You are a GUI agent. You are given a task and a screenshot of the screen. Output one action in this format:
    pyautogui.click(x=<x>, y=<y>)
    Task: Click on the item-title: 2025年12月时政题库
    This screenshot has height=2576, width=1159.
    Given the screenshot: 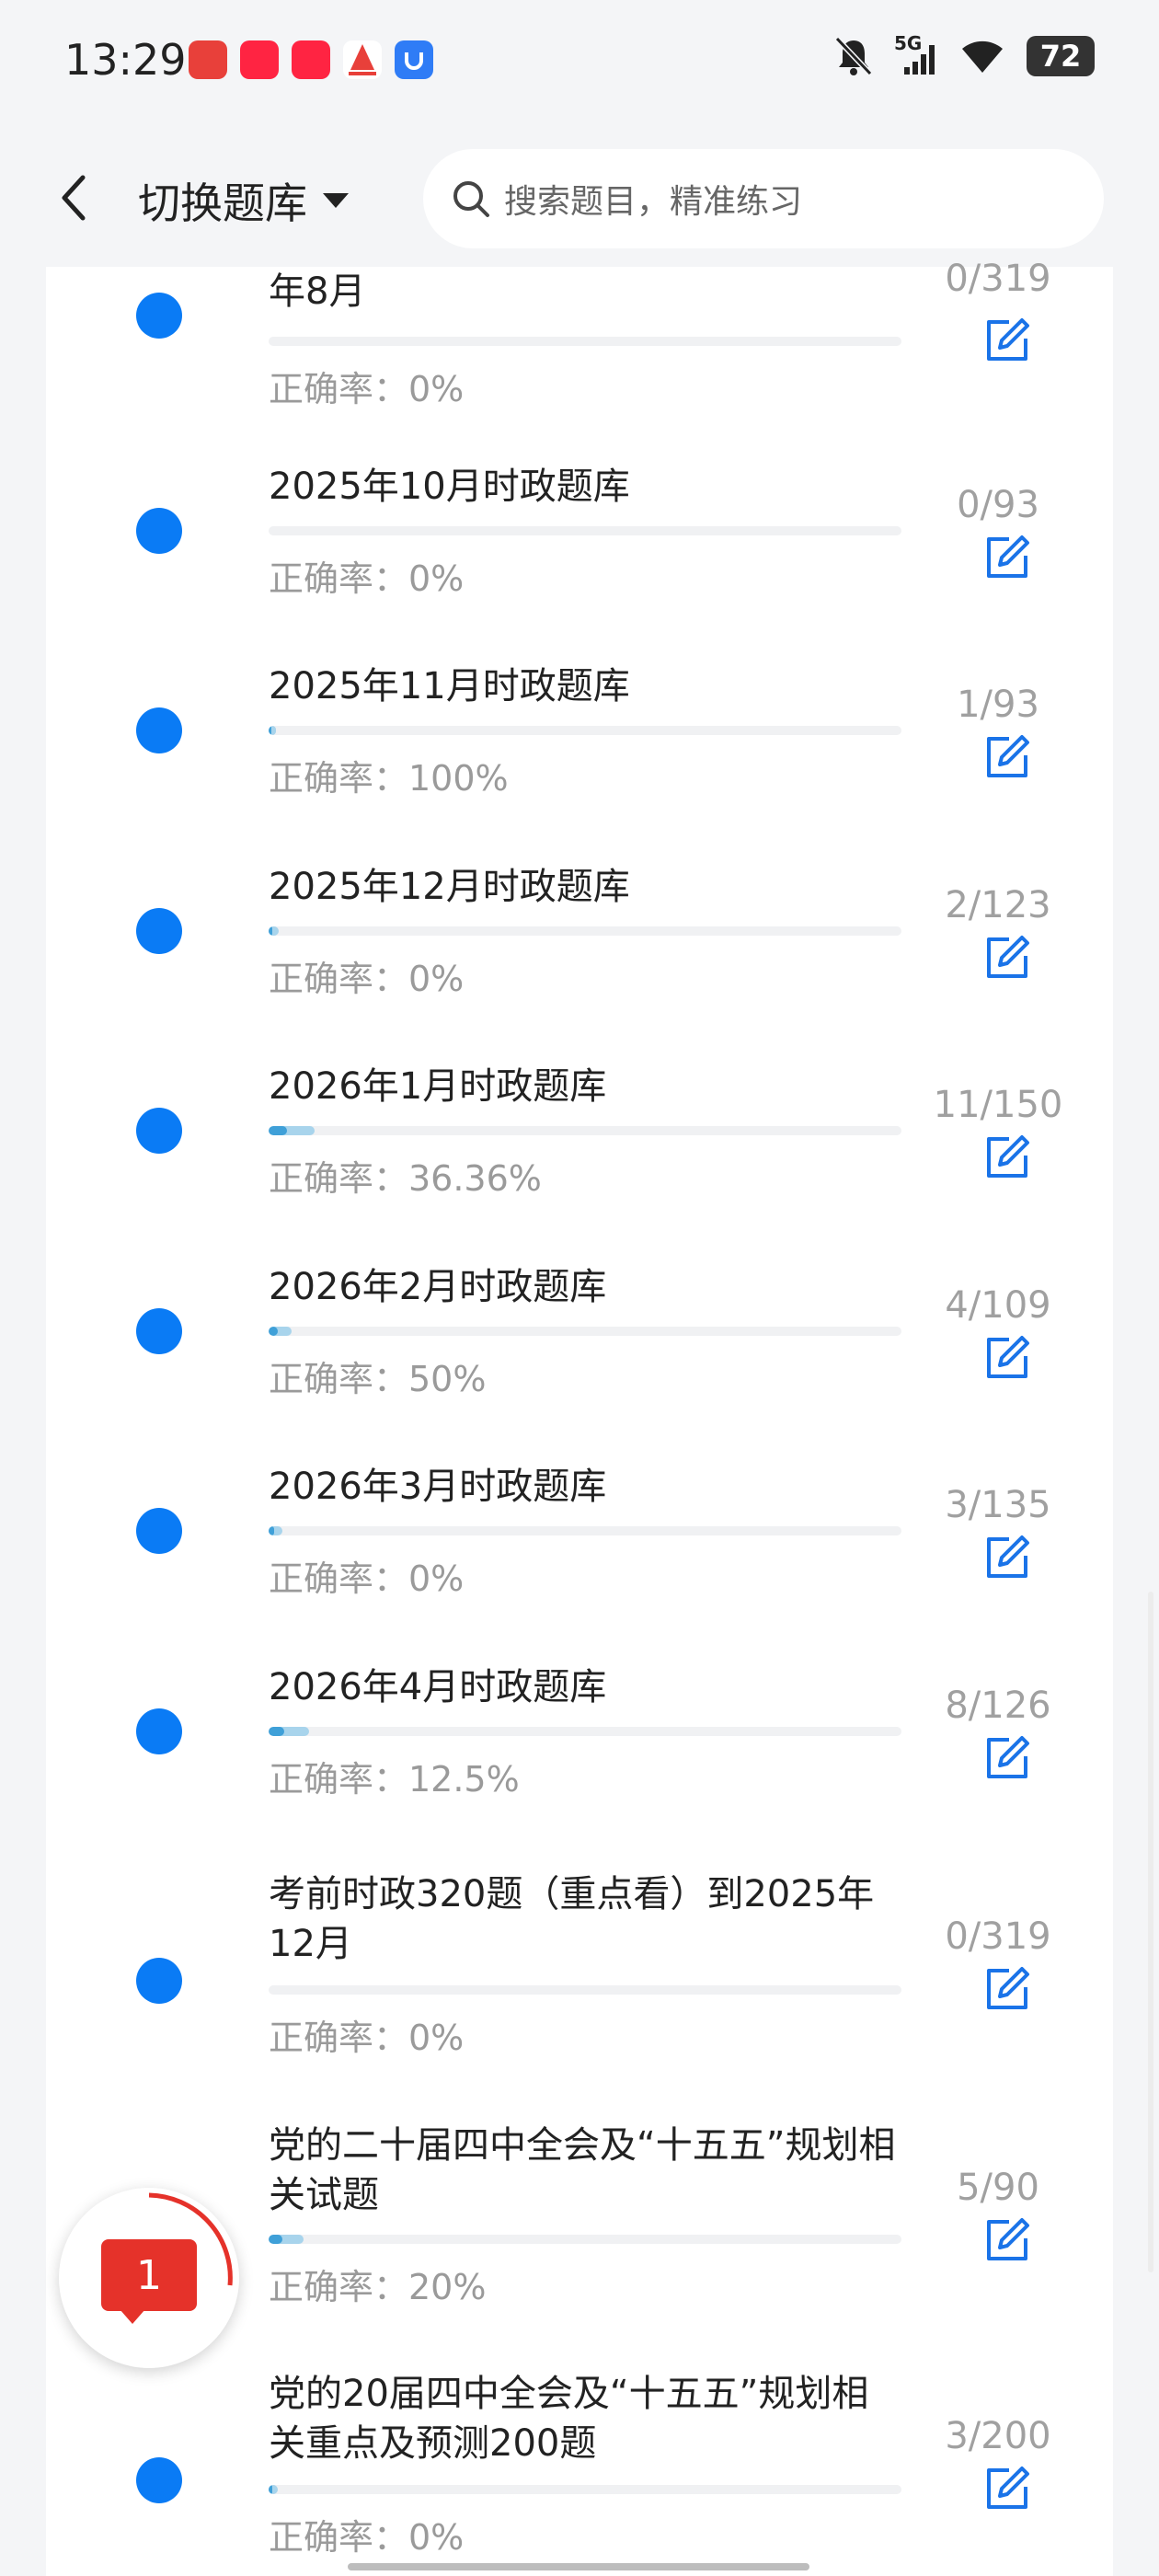 What is the action you would take?
    pyautogui.click(x=449, y=887)
    